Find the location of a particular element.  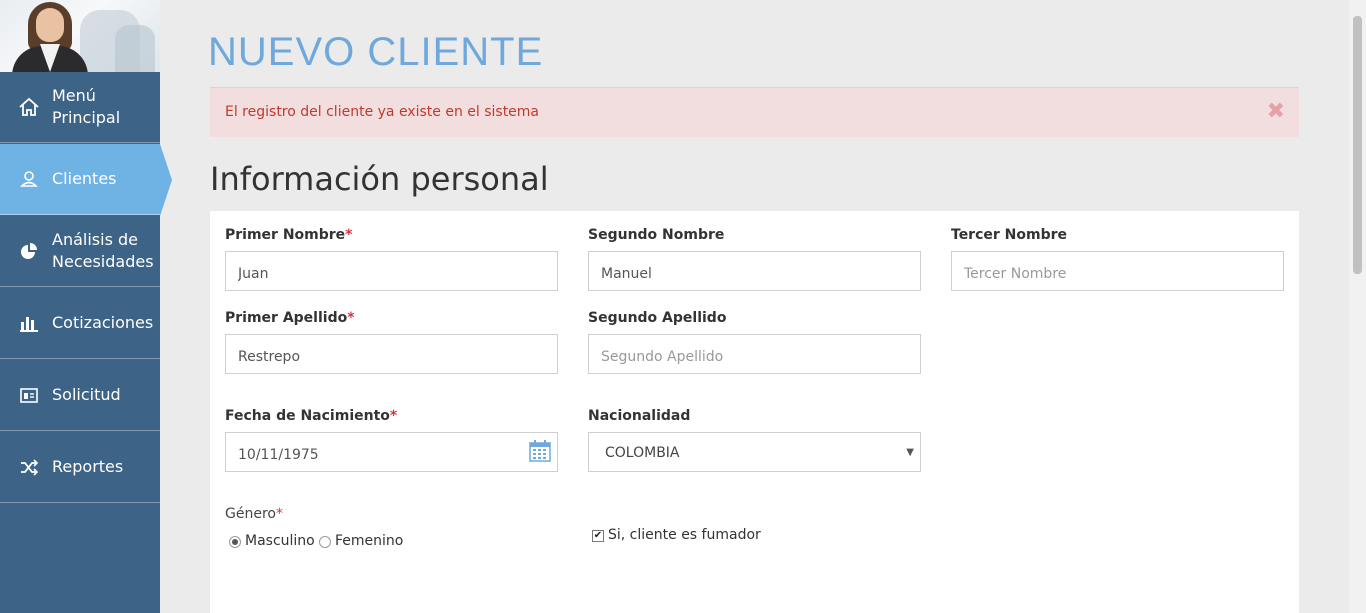

sidebar-item-reportes: Reportes is located at coordinates (80, 467).